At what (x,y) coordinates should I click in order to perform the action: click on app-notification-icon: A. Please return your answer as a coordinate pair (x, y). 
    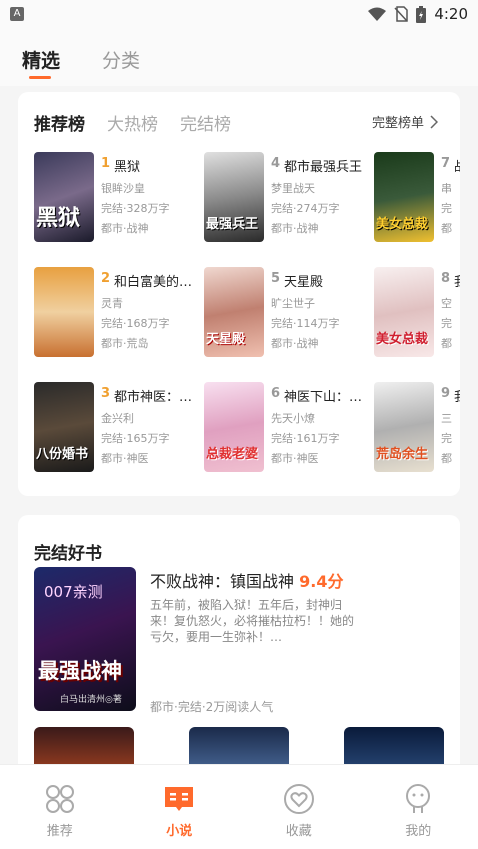
    Looking at the image, I should click on (17, 14).